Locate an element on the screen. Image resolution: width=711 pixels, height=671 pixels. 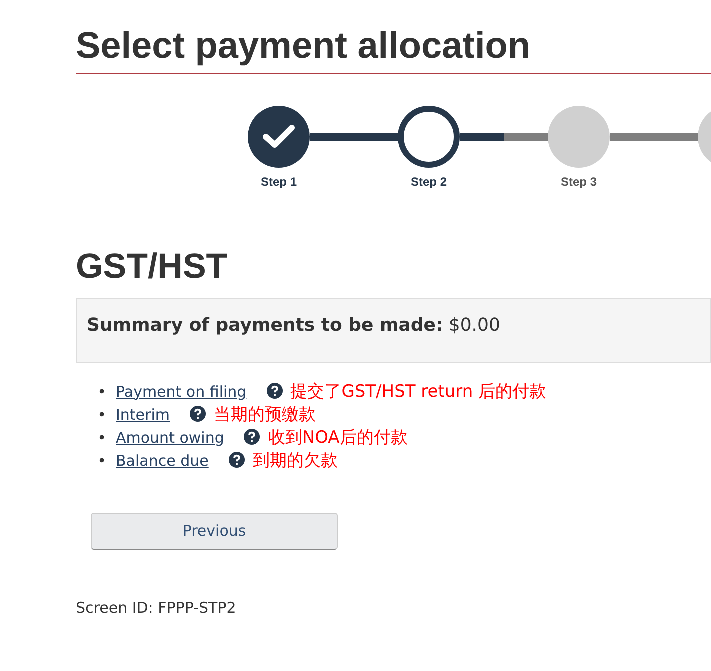
step-label: Step 3 is located at coordinates (579, 182).